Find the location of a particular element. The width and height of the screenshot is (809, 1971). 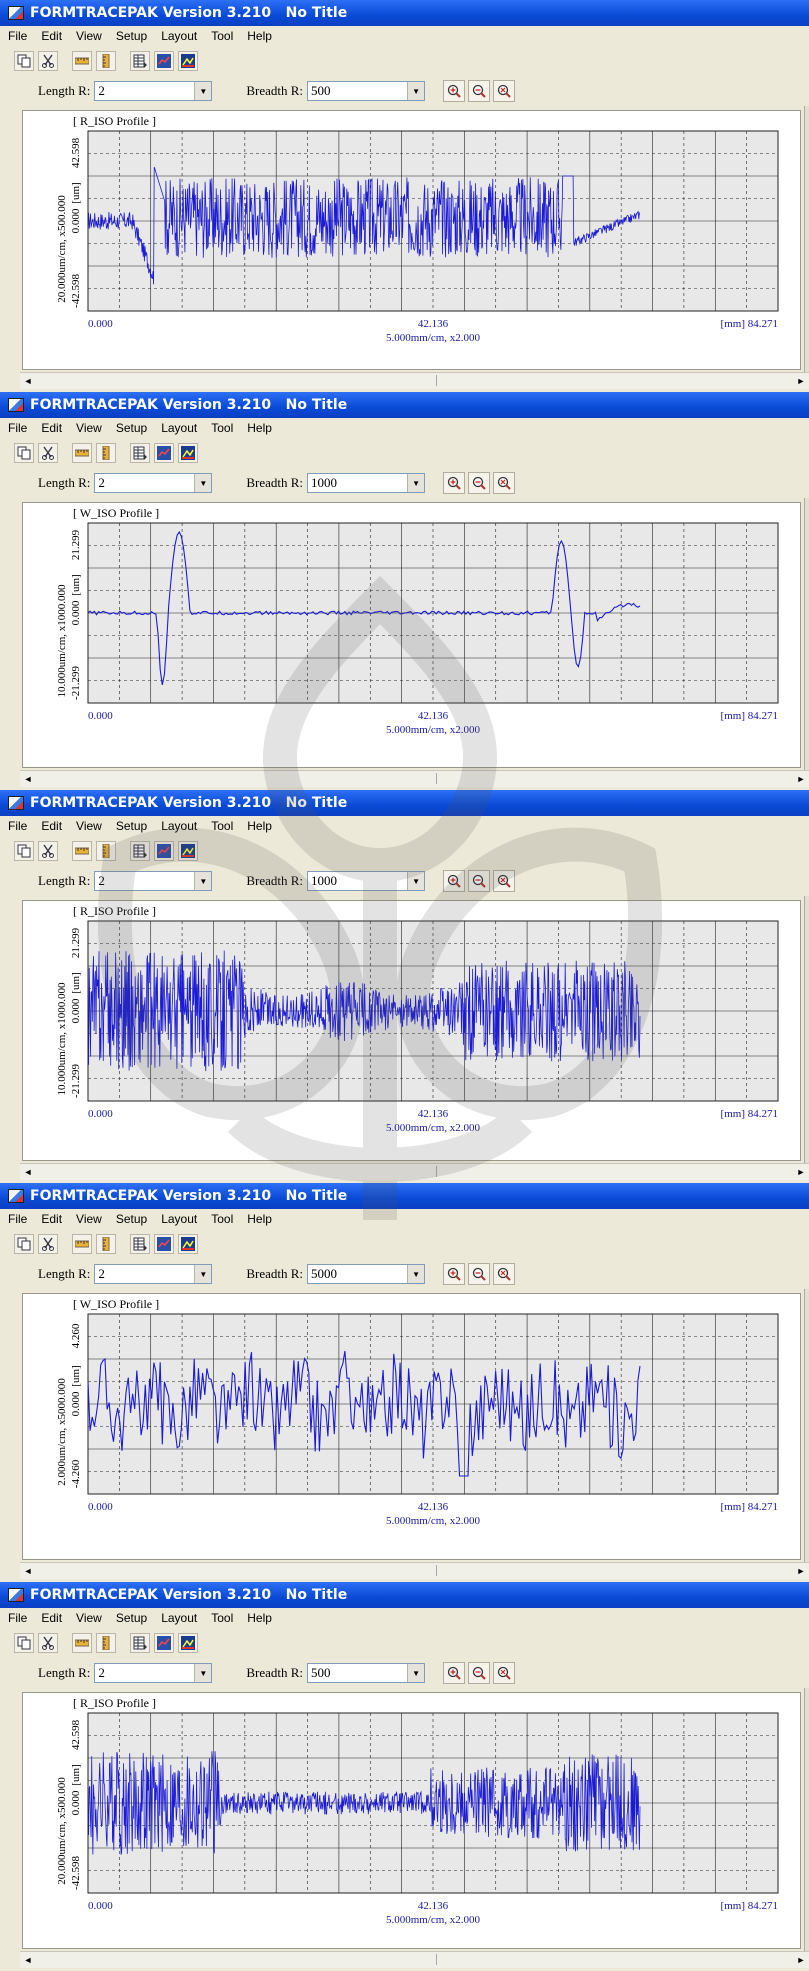

breadth-select: 500 ▼ is located at coordinates (366, 1673).